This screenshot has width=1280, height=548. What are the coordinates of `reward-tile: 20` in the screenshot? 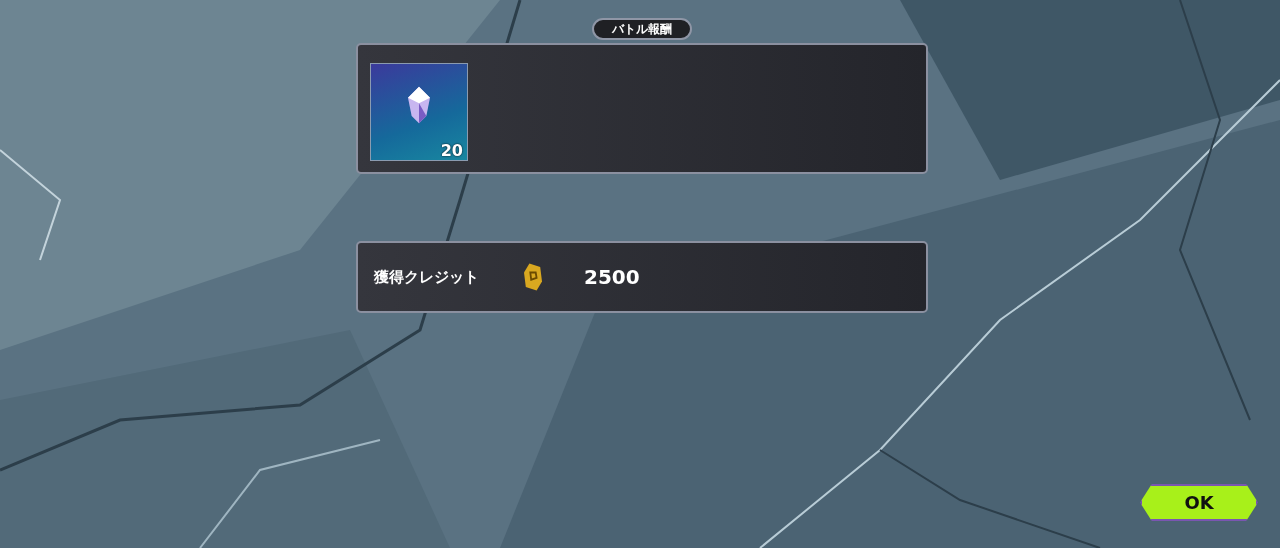 It's located at (419, 112).